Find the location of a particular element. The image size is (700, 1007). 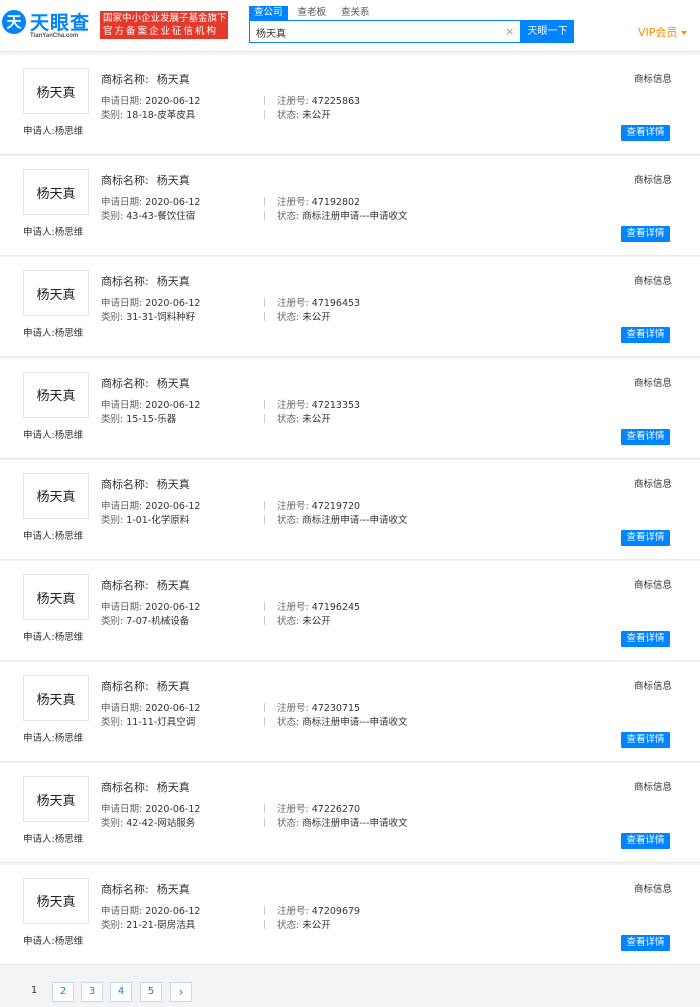

search-tabs: 查公司 查老板 查关系 is located at coordinates (314, 13).